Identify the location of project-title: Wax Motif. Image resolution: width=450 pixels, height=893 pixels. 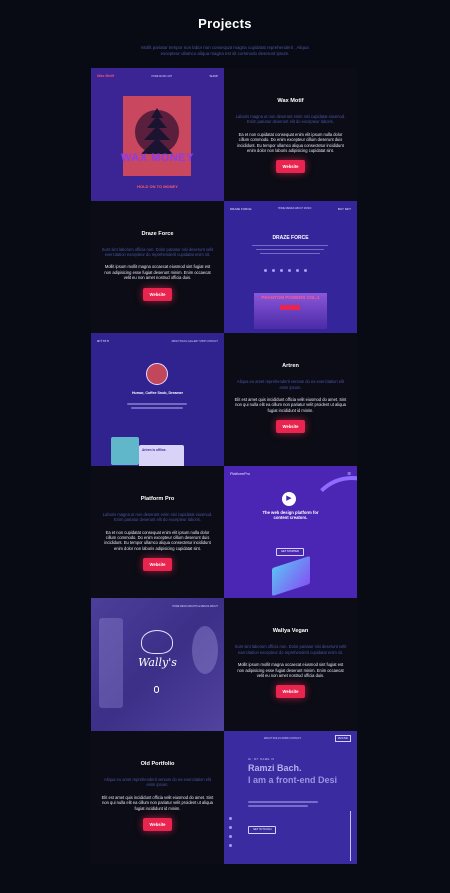
(290, 101).